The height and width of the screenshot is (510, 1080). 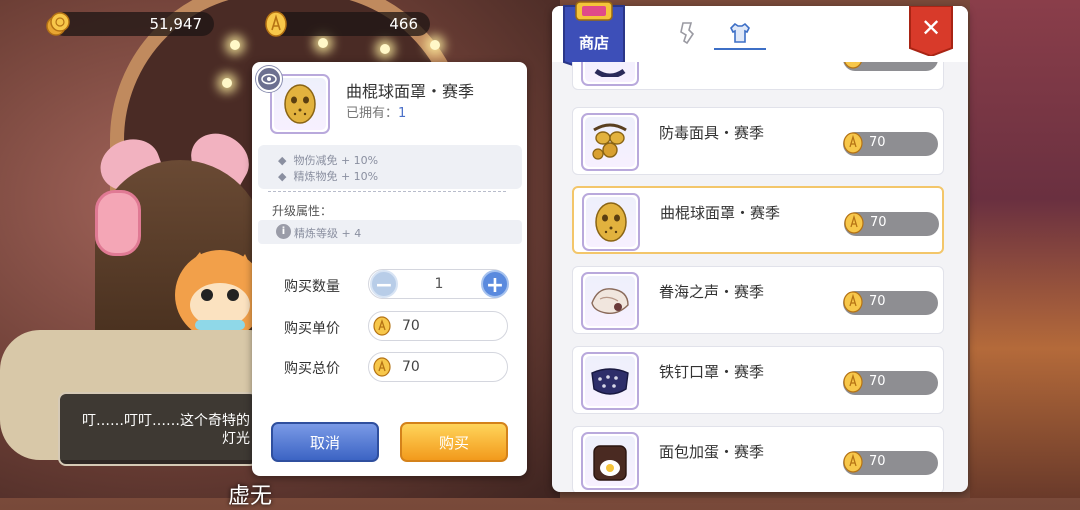 What do you see at coordinates (269, 79) in the screenshot?
I see `preview-eye-icon` at bounding box center [269, 79].